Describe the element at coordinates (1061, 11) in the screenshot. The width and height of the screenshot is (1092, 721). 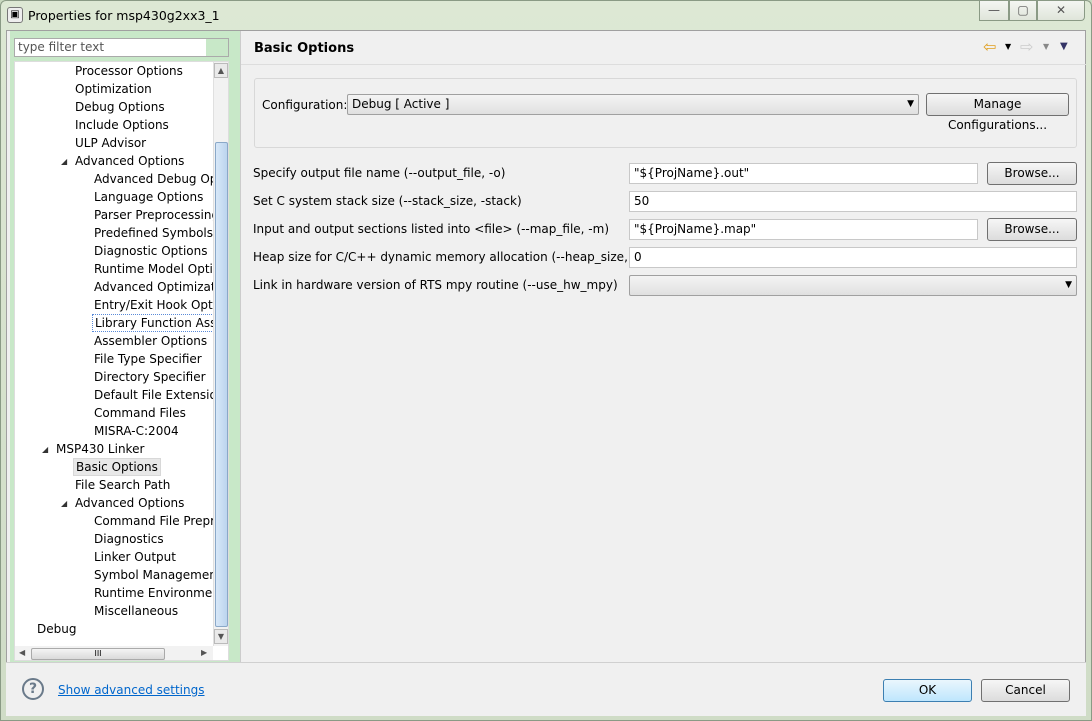
I see `close-button: ✕` at that location.